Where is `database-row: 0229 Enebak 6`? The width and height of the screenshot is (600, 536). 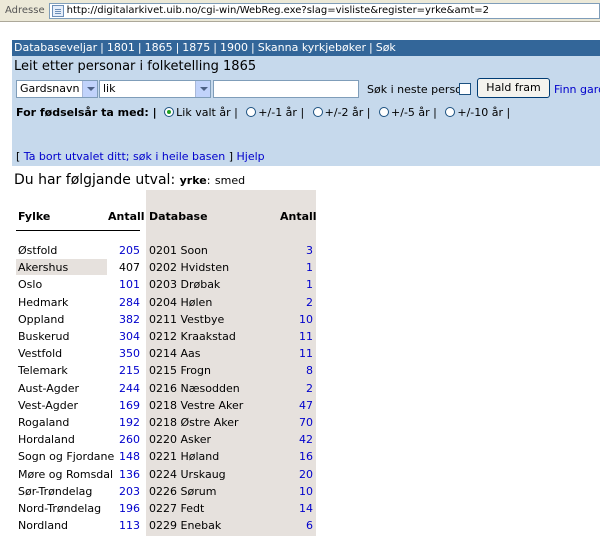
database-row: 0229 Enebak 6 is located at coordinates (160, 525).